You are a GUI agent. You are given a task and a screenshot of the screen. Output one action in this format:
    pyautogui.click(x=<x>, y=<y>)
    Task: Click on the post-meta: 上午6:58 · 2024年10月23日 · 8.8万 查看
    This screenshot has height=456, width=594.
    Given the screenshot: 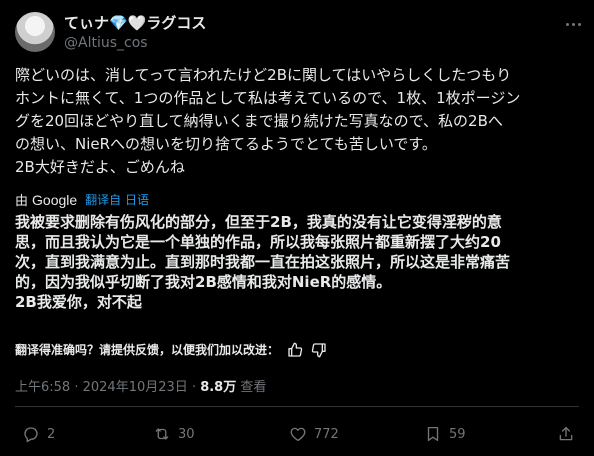 What is the action you would take?
    pyautogui.click(x=141, y=387)
    